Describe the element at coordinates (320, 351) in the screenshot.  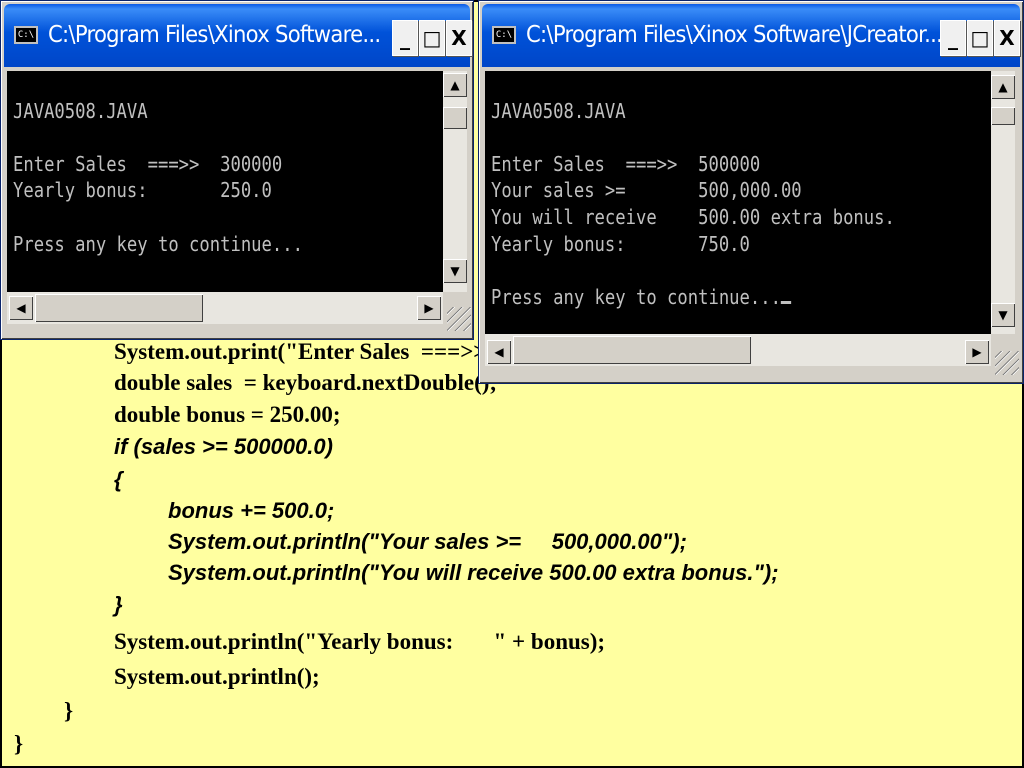
I see `code-line: System.out.print("Enter Sales ===>> ");` at that location.